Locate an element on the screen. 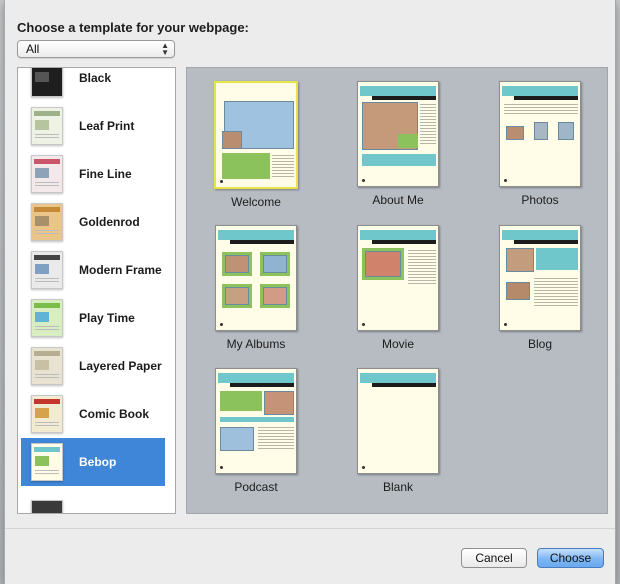 This screenshot has width=620, height=584. theme-item-play-time: Play Time is located at coordinates (93, 318).